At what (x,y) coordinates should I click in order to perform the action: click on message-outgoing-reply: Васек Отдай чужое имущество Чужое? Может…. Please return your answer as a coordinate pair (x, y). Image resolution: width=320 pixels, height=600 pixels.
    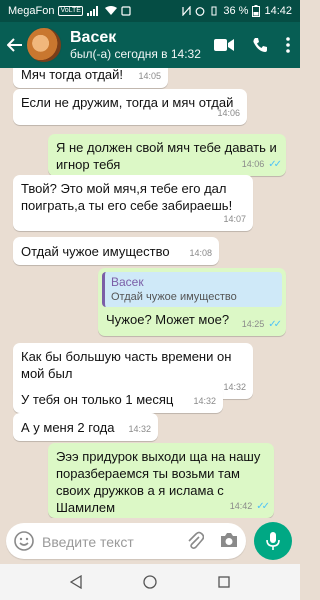
    Looking at the image, I should click on (192, 302).